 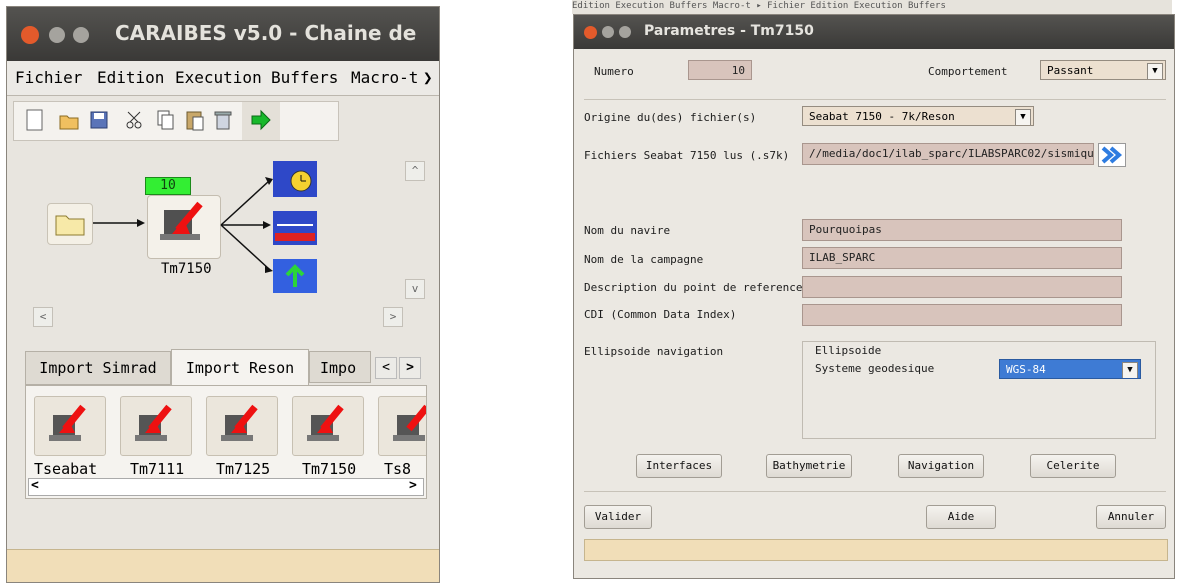 I want to click on palette-scroll-right-icon: >, so click(x=413, y=485).